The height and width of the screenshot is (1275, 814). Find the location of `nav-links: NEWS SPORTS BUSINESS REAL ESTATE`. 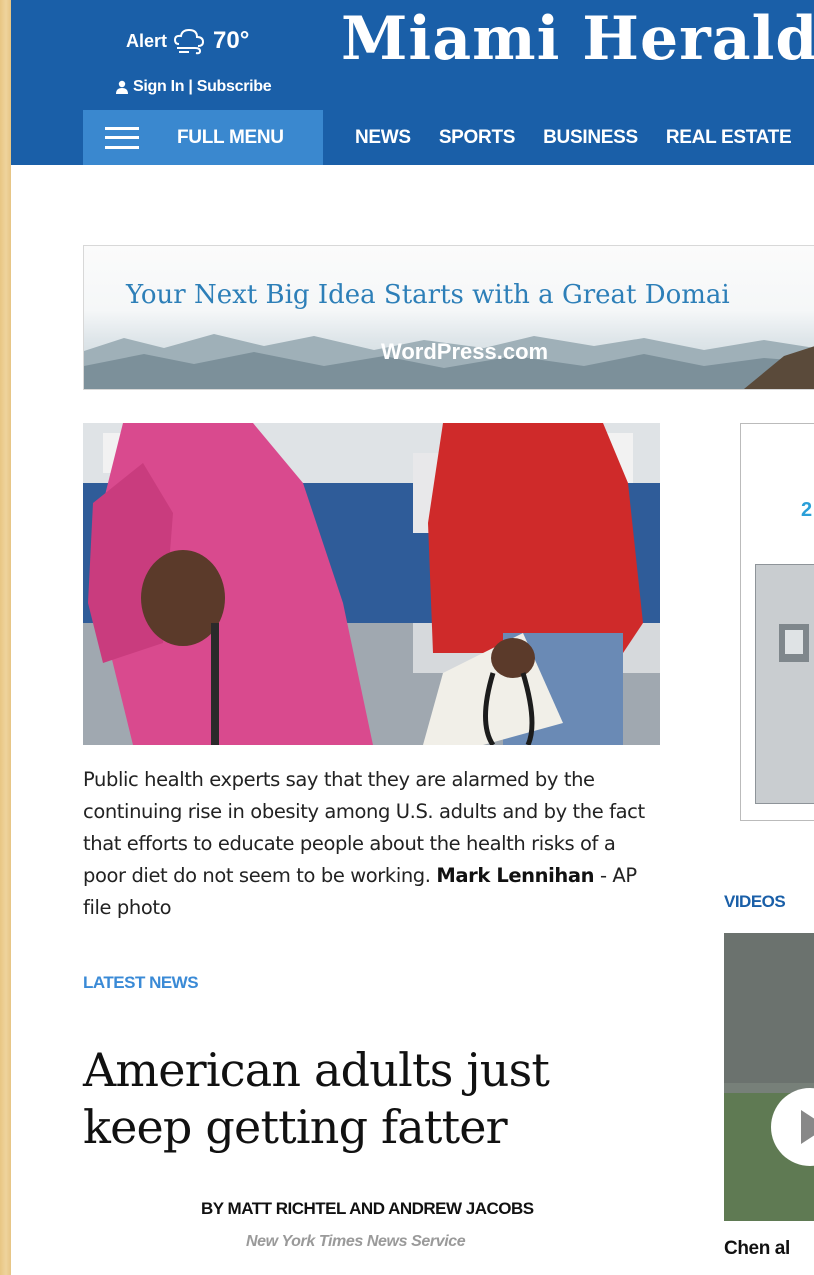

nav-links: NEWS SPORTS BUSINESS REAL ESTATE is located at coordinates (573, 137).